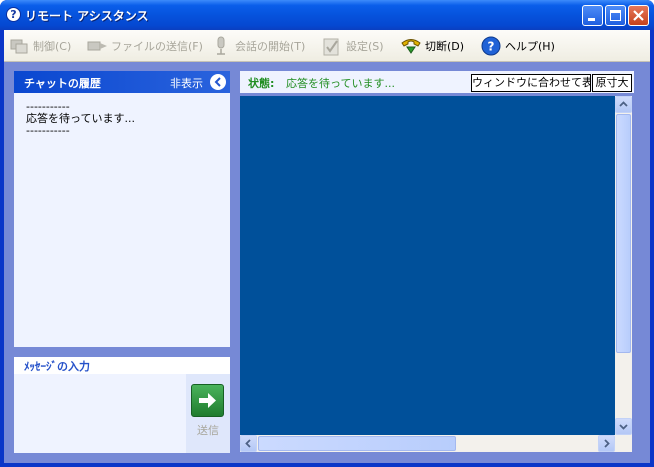 The height and width of the screenshot is (467, 654). I want to click on horizontal-scrollbar, so click(427, 443).